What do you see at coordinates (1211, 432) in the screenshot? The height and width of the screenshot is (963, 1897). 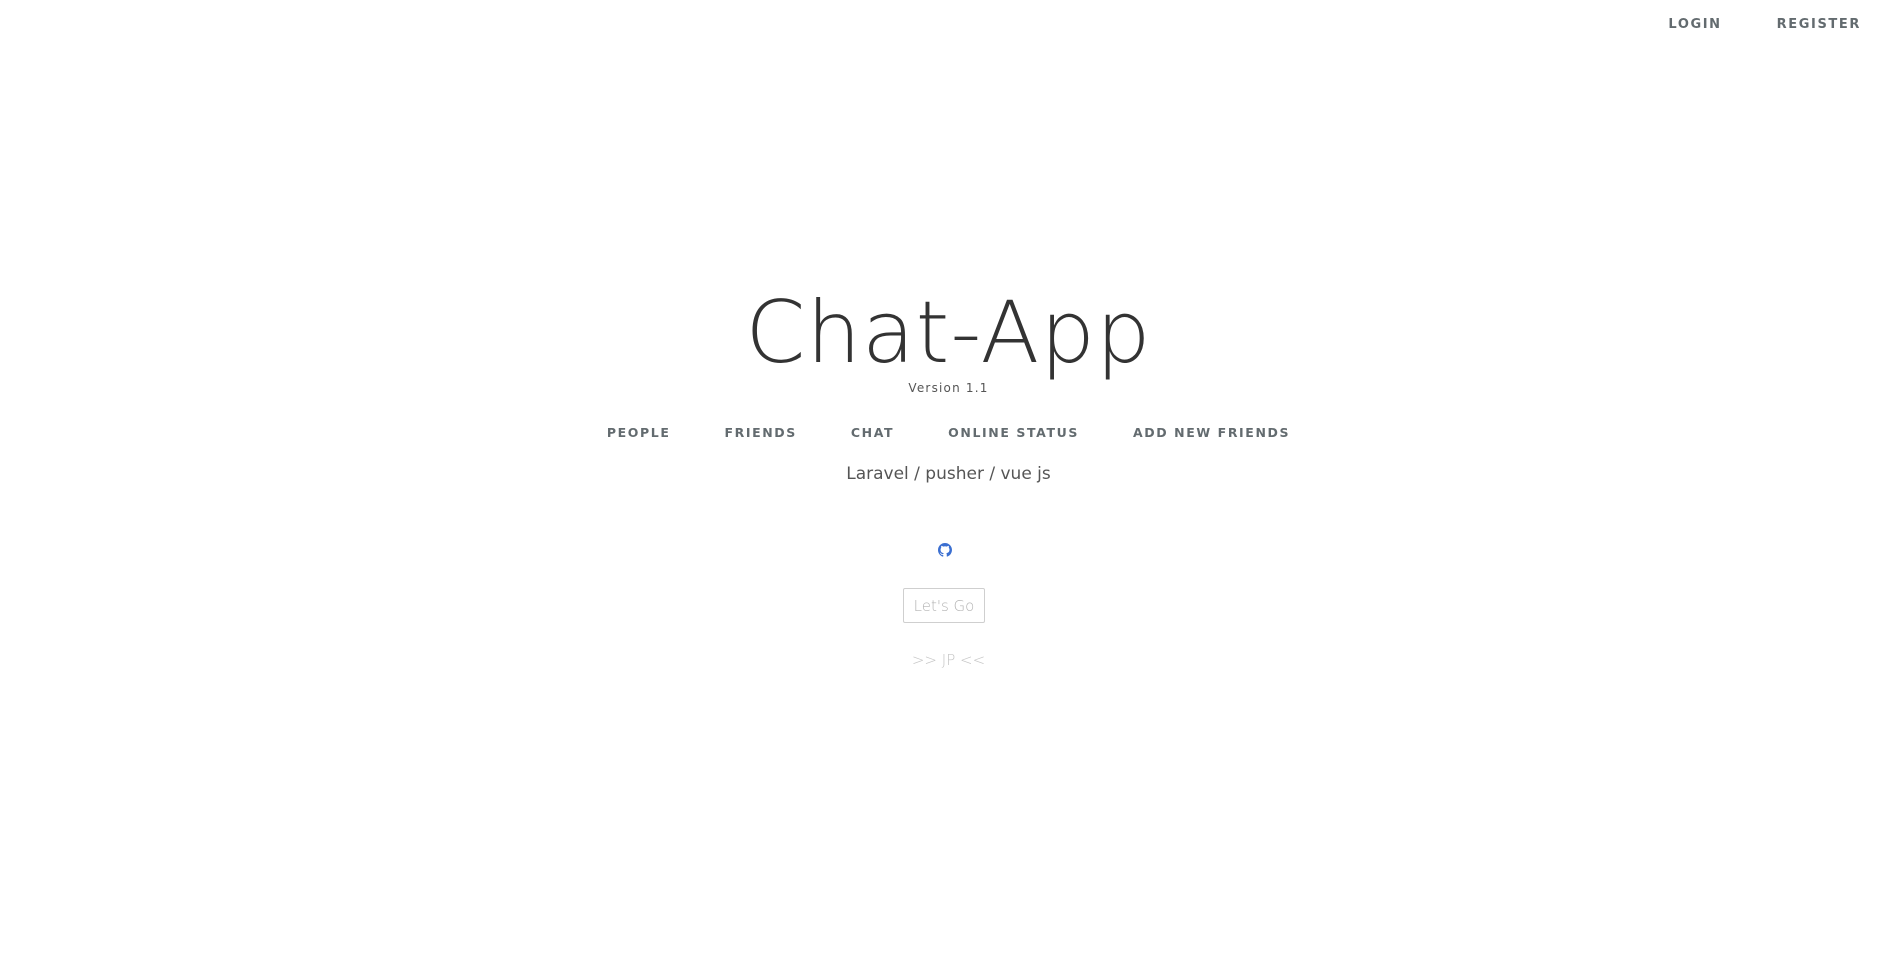 I see `nav-item-add-new-friends: ADD NEW FRIENDS` at bounding box center [1211, 432].